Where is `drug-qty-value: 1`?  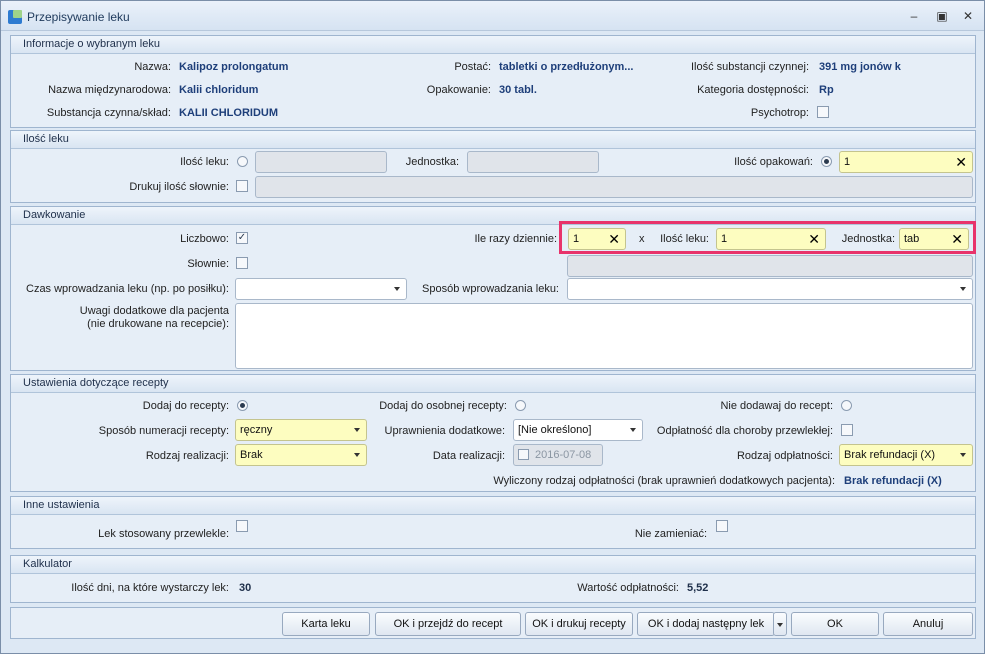
drug-qty-value: 1 is located at coordinates (724, 239).